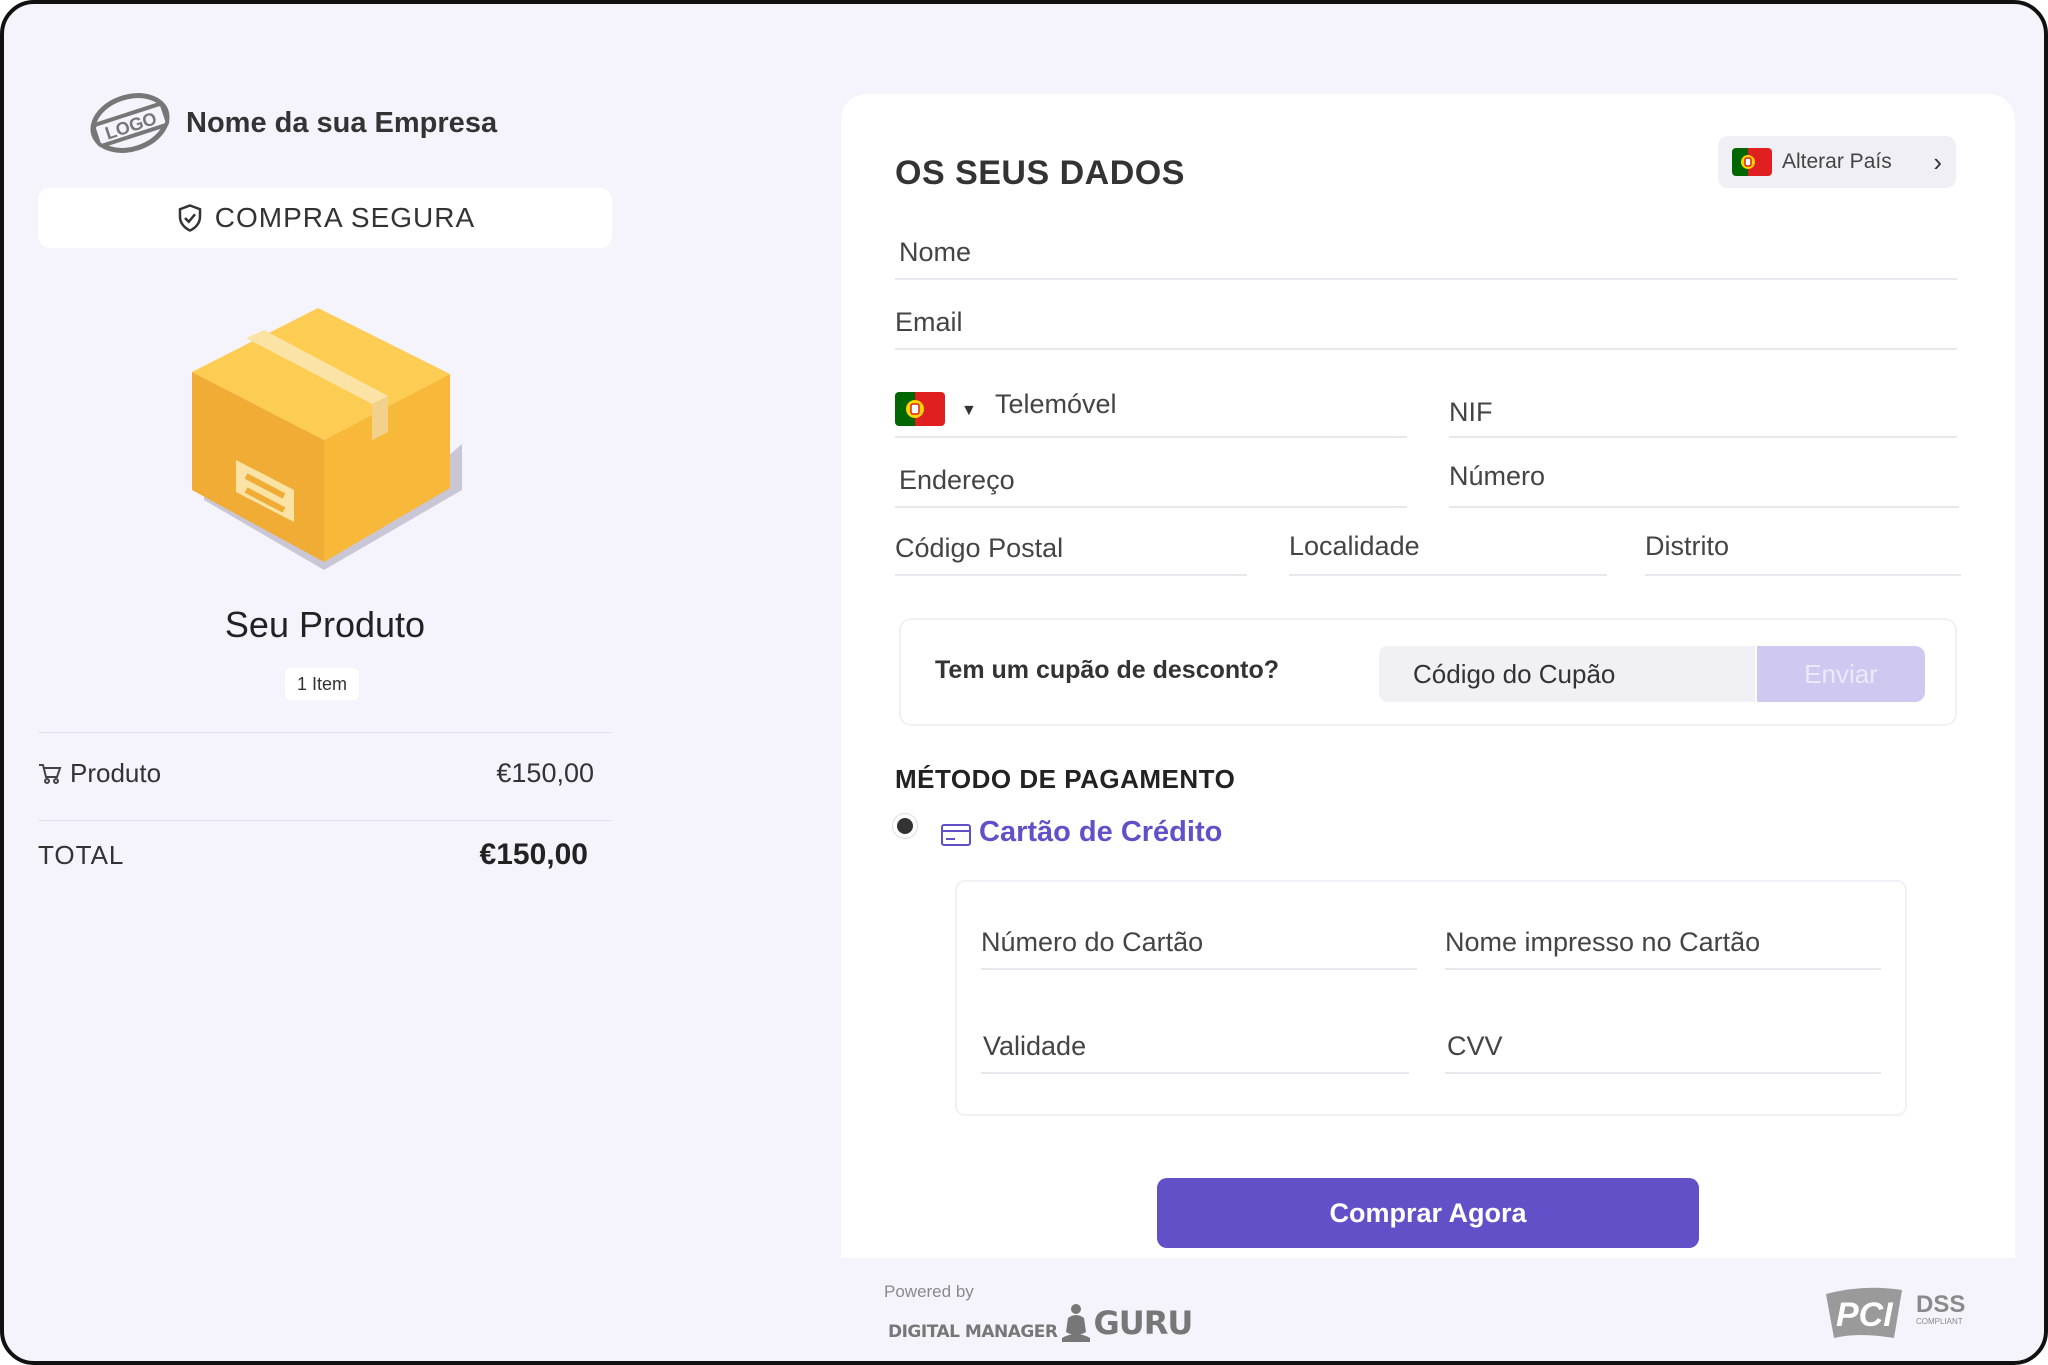 The height and width of the screenshot is (1365, 2048). Describe the element at coordinates (1426, 250) in the screenshot. I see `name-field: Nome` at that location.